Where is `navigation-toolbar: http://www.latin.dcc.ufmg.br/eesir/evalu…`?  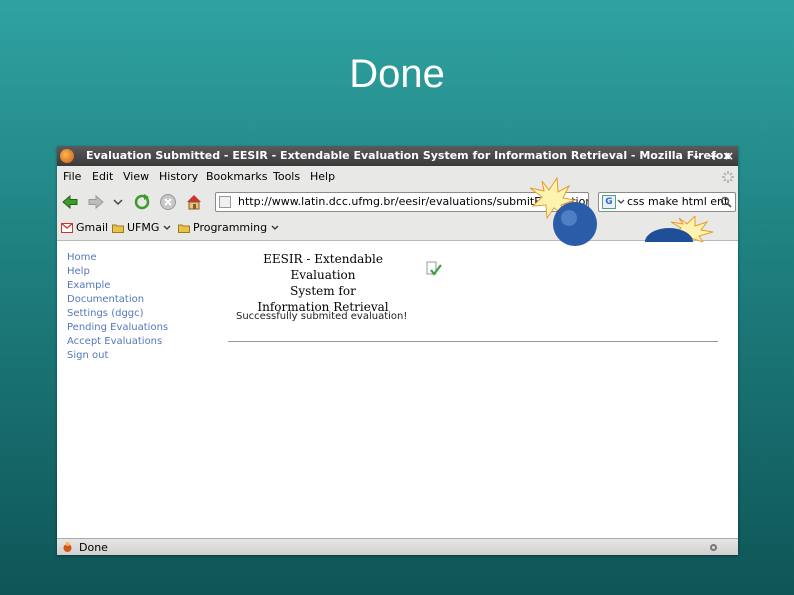 navigation-toolbar: http://www.latin.dcc.ufmg.br/eesir/evalu… is located at coordinates (397, 202).